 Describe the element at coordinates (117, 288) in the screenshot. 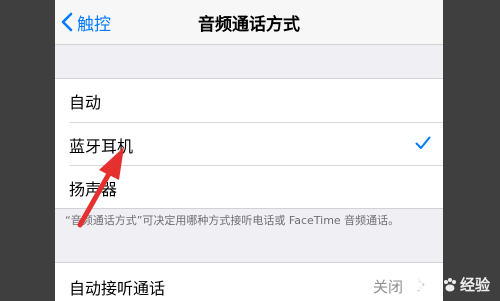

I see `auto-answer-label: 自动接听通话` at that location.